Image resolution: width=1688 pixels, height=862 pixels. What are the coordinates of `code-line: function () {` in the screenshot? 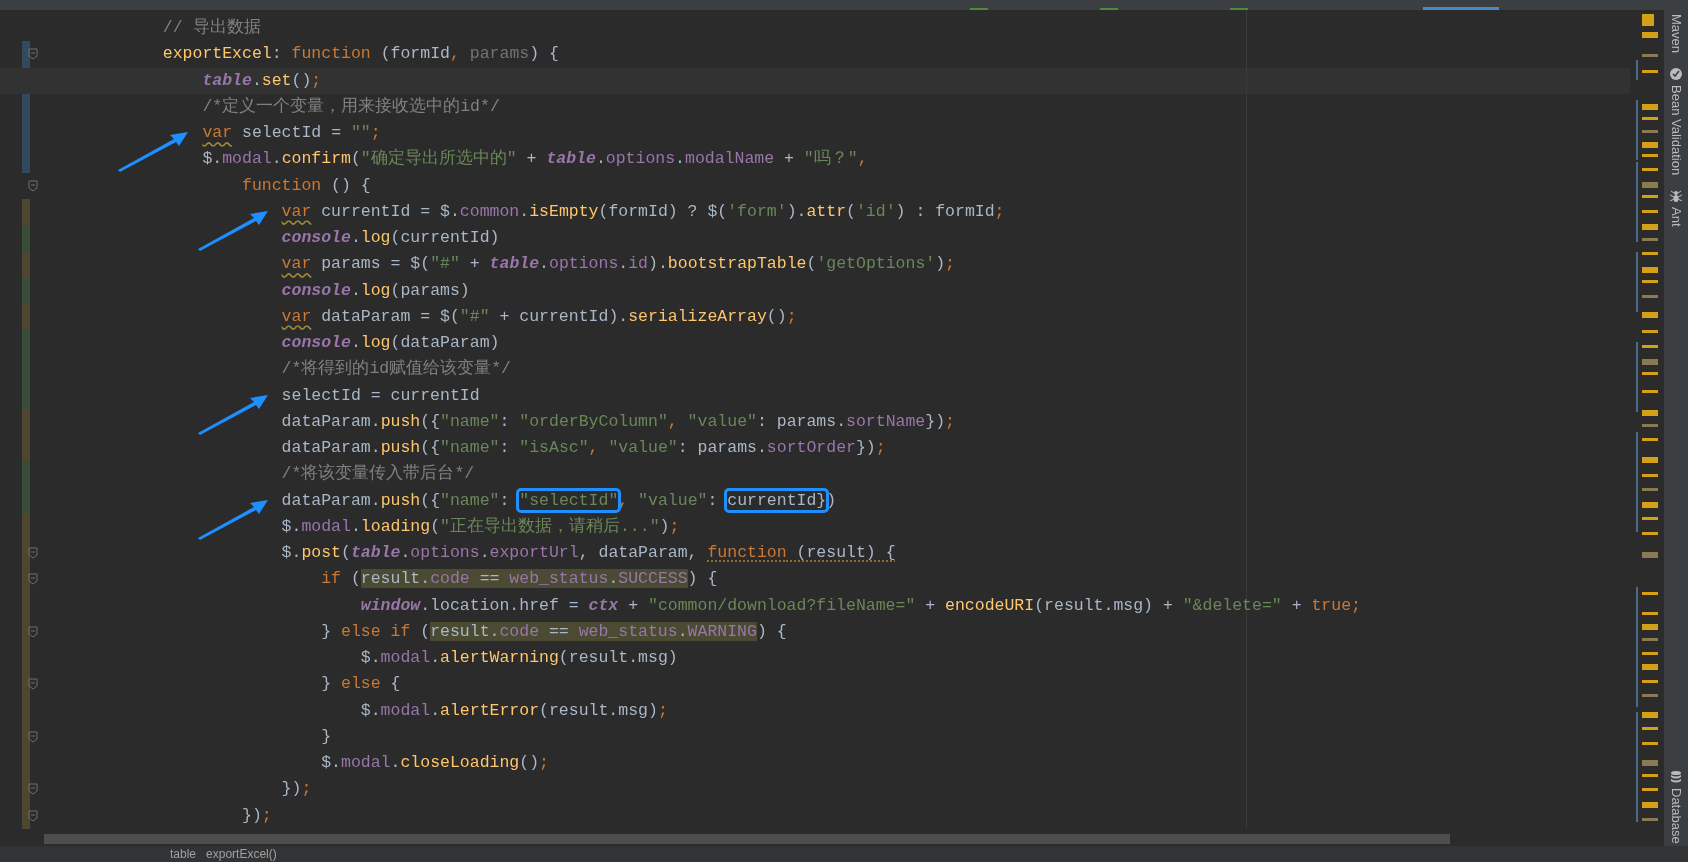 It's located at (306, 185).